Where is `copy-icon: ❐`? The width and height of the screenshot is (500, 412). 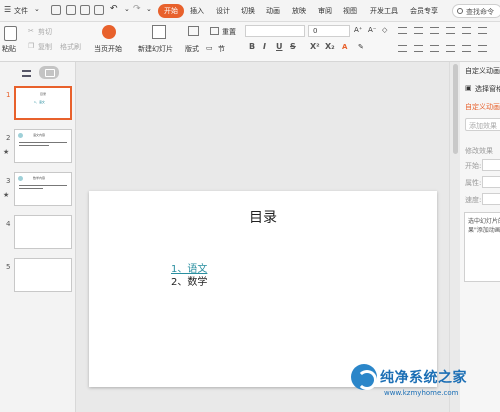 copy-icon: ❐ is located at coordinates (31, 46).